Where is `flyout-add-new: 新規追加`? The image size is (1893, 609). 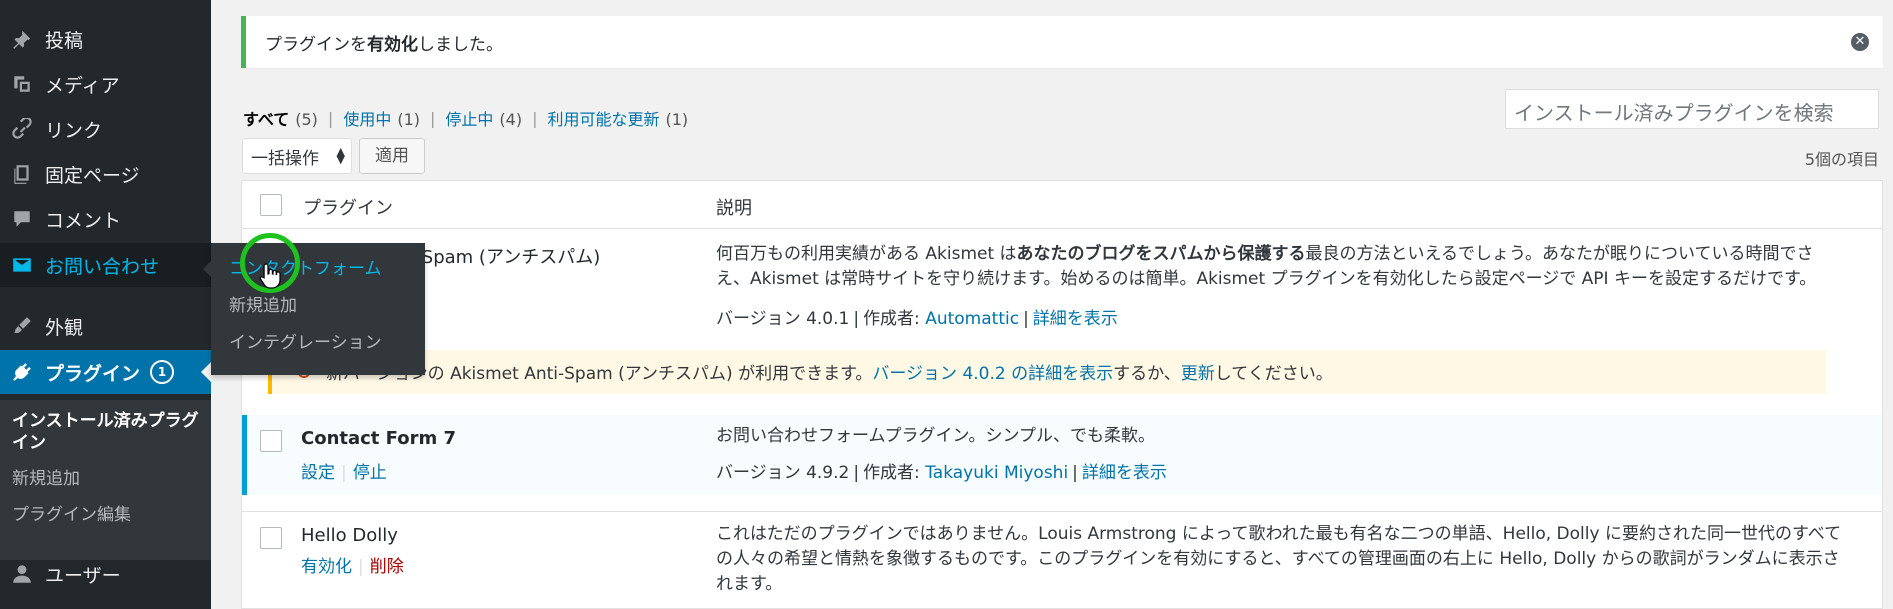 flyout-add-new: 新規追加 is located at coordinates (318, 306).